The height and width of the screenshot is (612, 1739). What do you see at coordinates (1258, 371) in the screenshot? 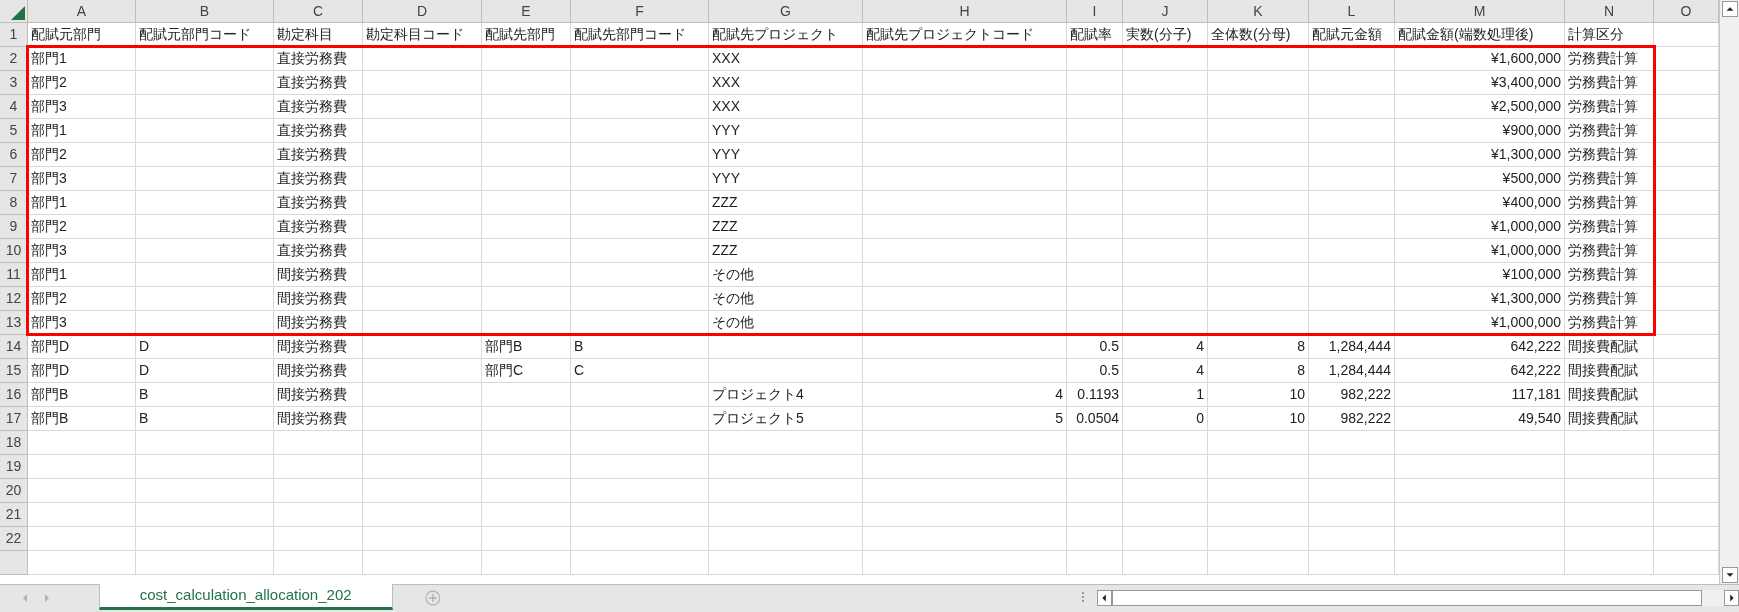
I see `table-cell: 8` at bounding box center [1258, 371].